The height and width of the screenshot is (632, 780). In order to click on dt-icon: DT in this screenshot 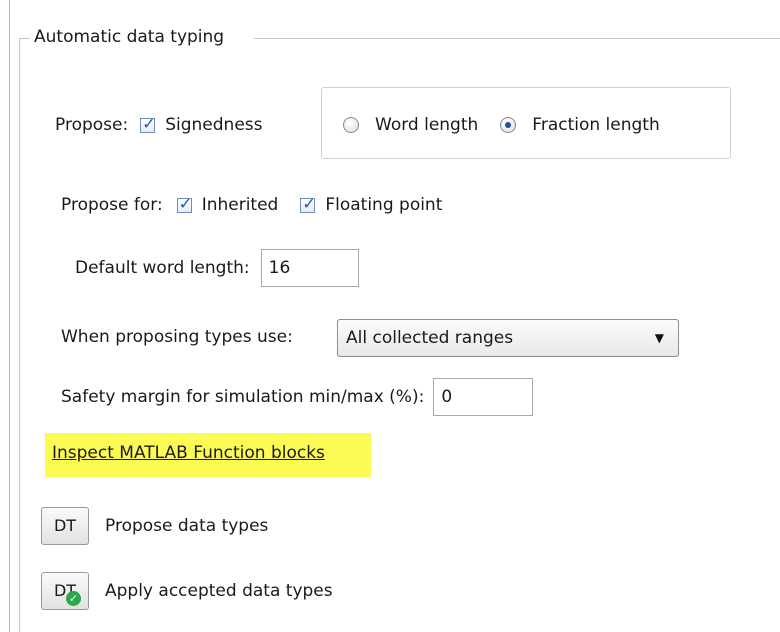, I will do `click(65, 525)`.